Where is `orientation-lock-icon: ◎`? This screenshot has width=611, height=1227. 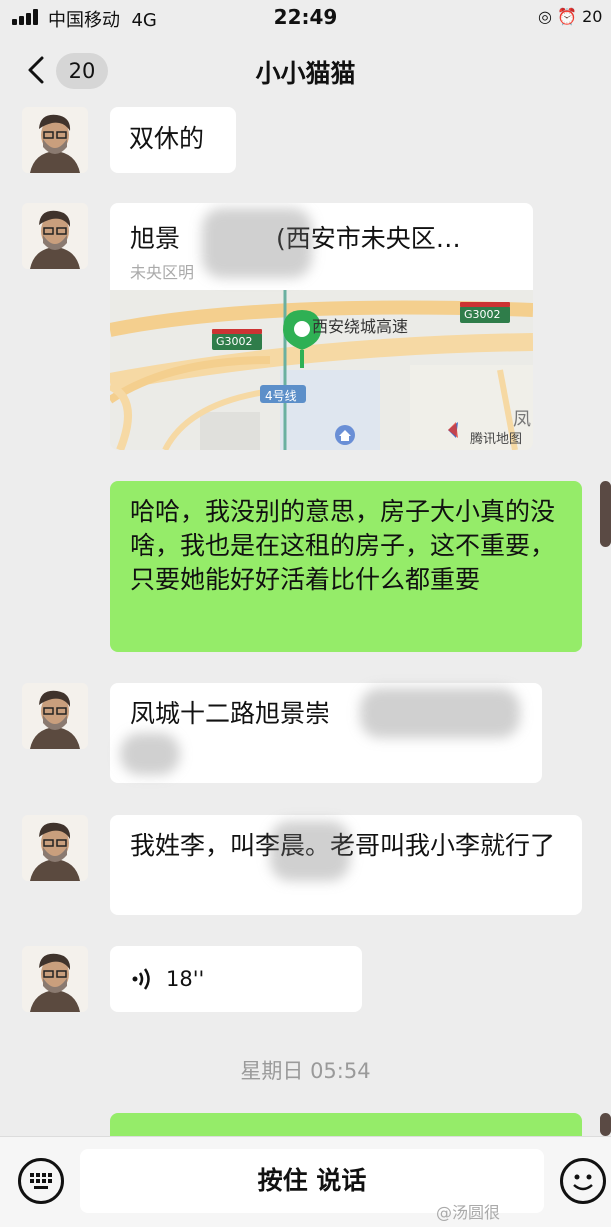
orientation-lock-icon: ◎ is located at coordinates (545, 16).